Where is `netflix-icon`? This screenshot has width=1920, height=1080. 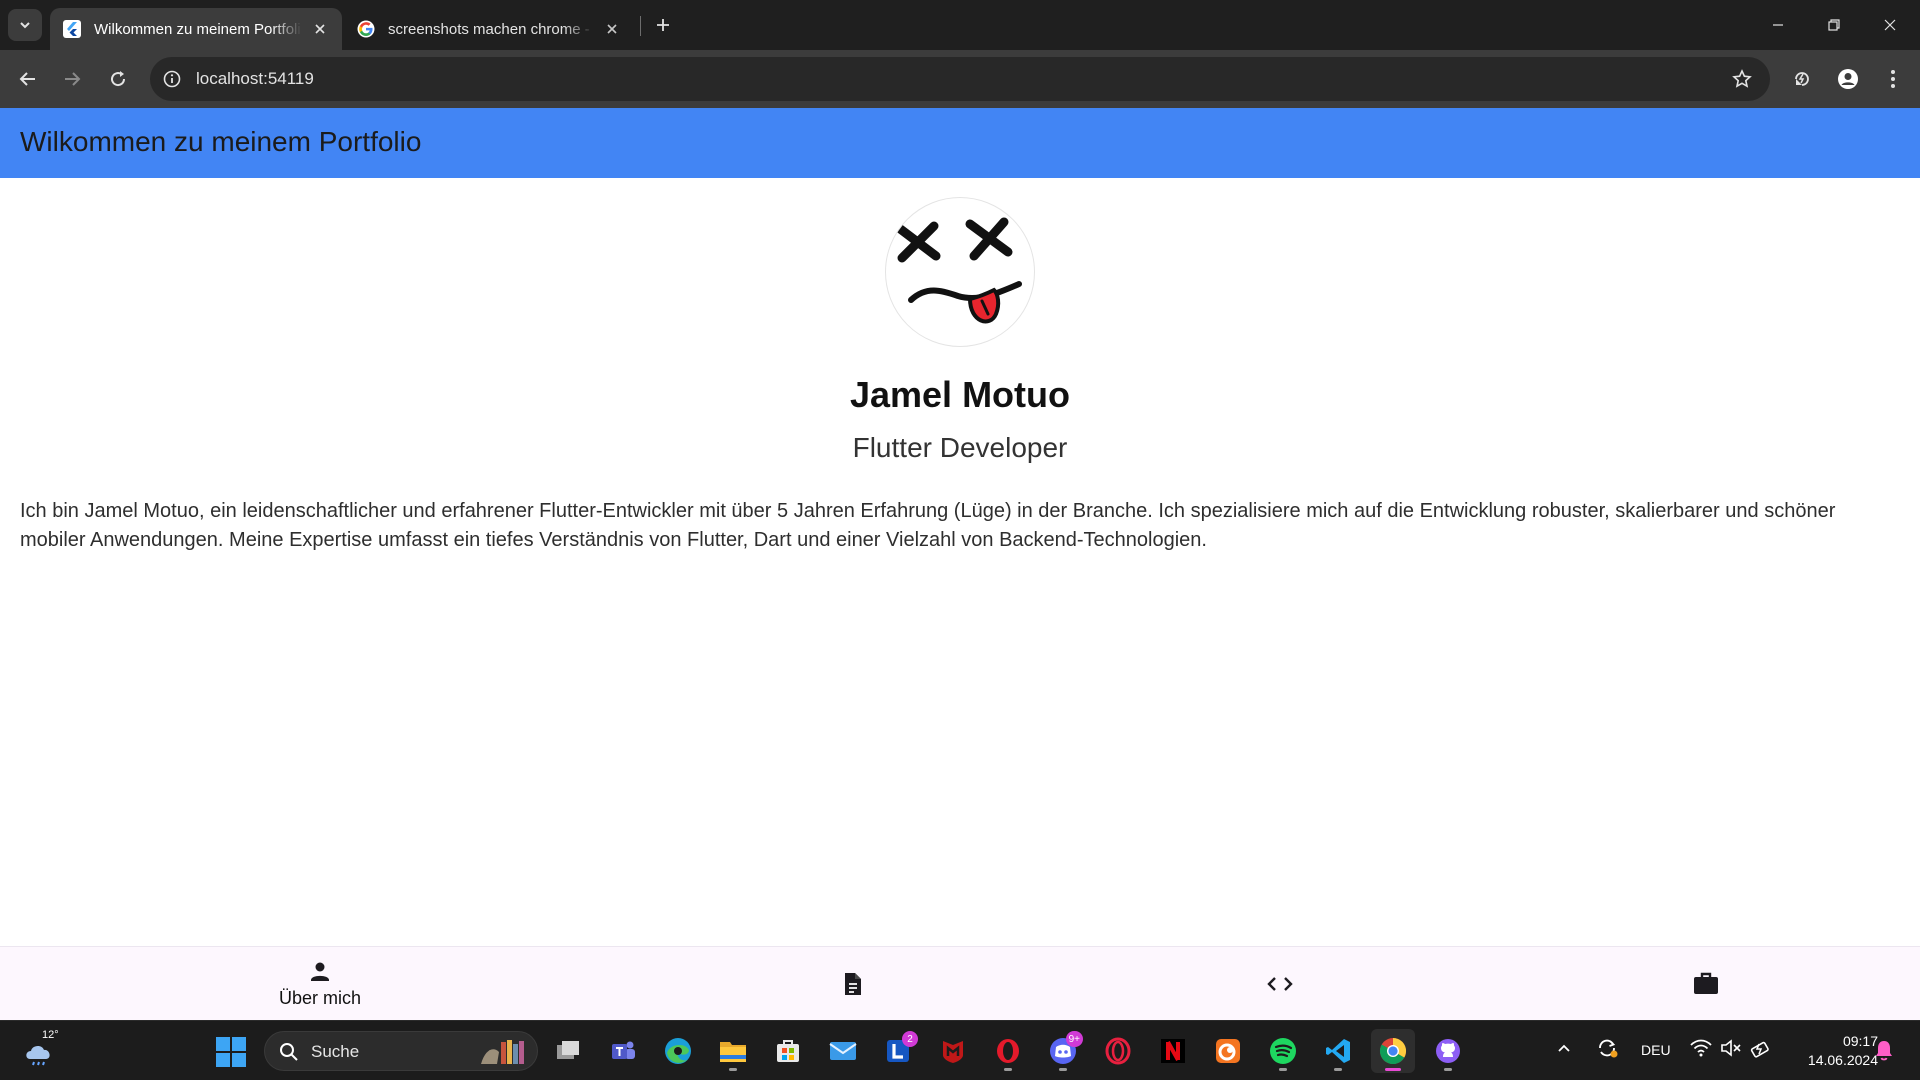
netflix-icon is located at coordinates (1173, 1051).